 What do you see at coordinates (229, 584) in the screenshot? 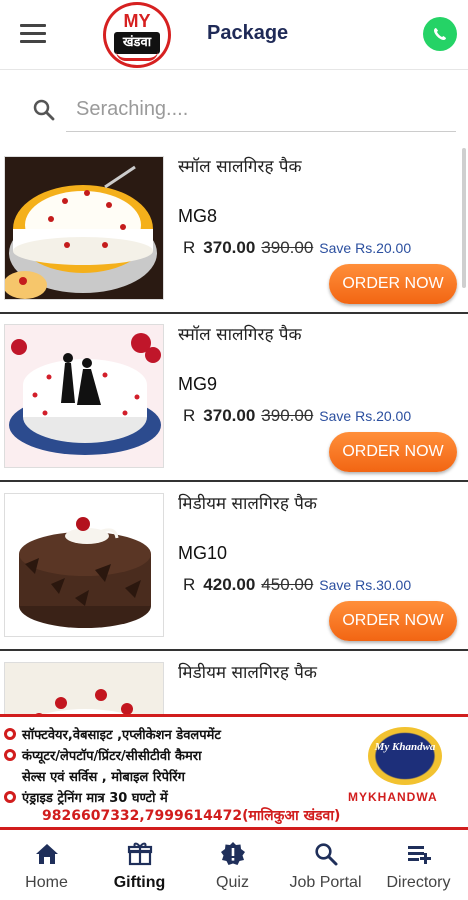
I see `product-price: 420.00` at bounding box center [229, 584].